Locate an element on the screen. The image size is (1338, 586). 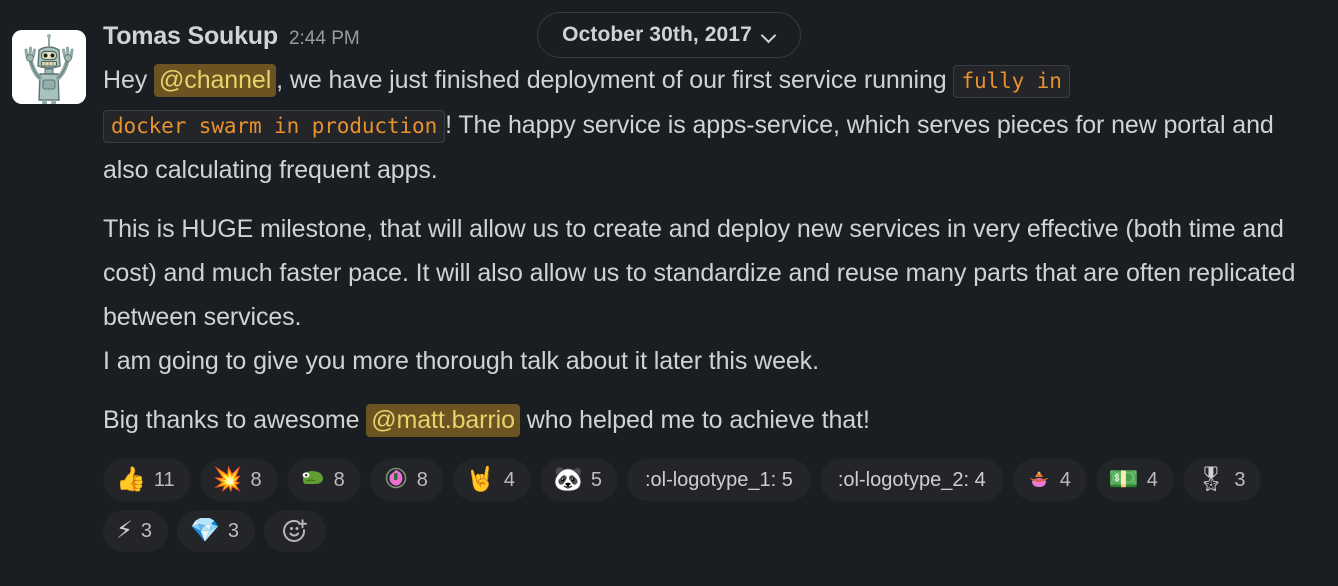
sign-of-horns-icon: 🤘 is located at coordinates (480, 479).